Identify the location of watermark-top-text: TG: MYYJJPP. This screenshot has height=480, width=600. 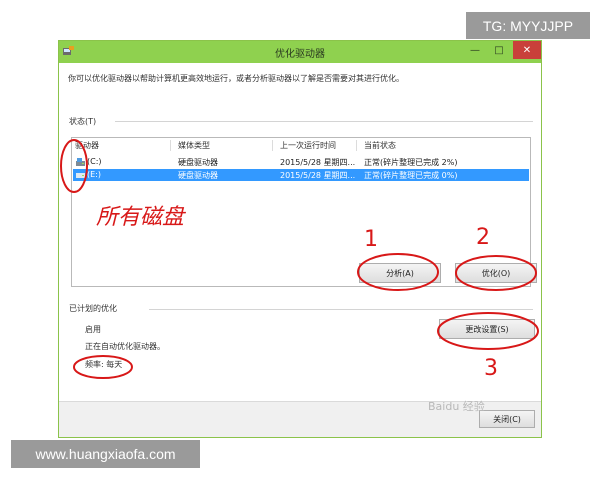
(528, 25).